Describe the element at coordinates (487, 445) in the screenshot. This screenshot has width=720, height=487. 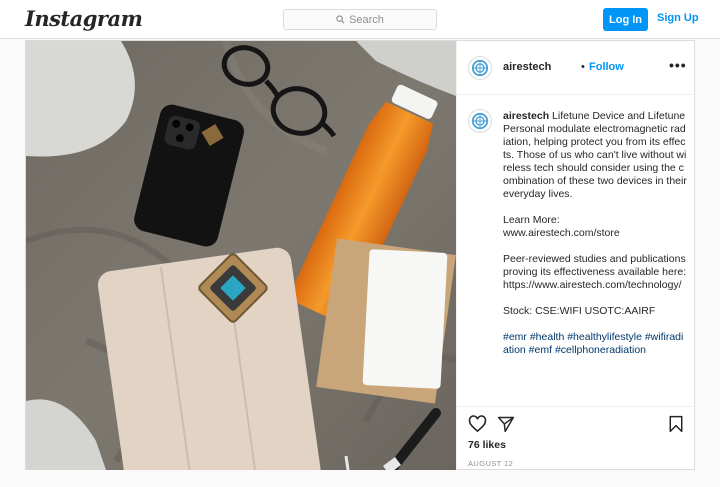
I see `like-count: 76 likes` at that location.